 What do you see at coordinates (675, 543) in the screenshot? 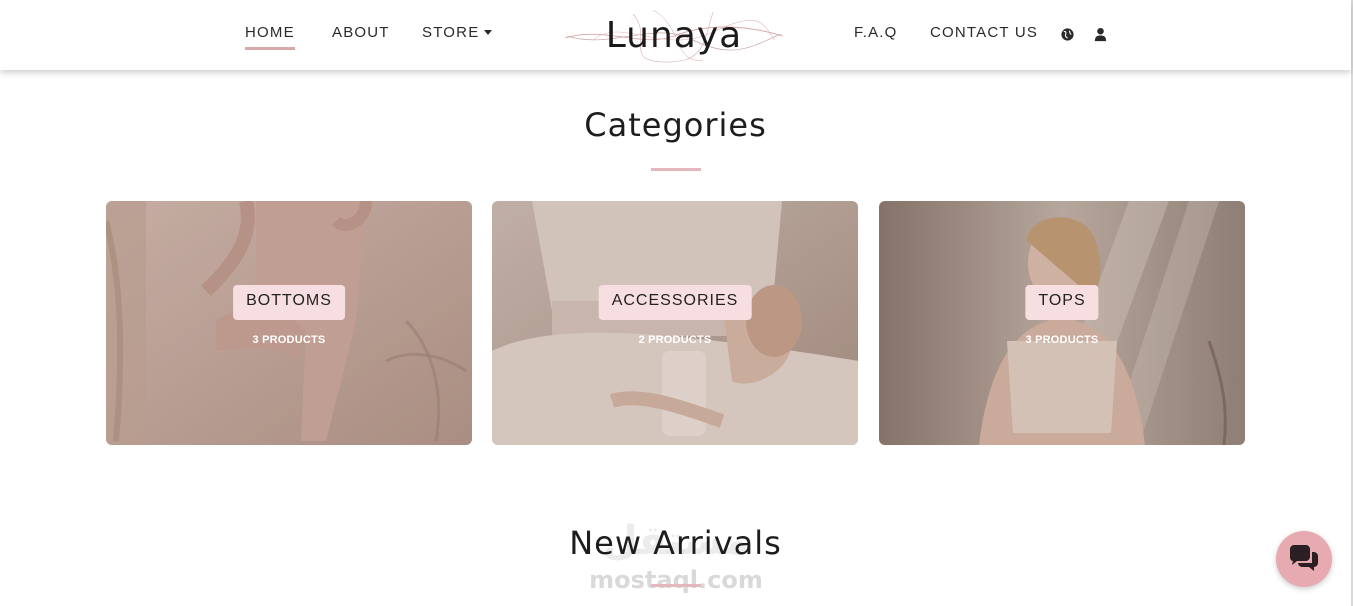
I see `new-arrivals-title: New Arrivals` at bounding box center [675, 543].